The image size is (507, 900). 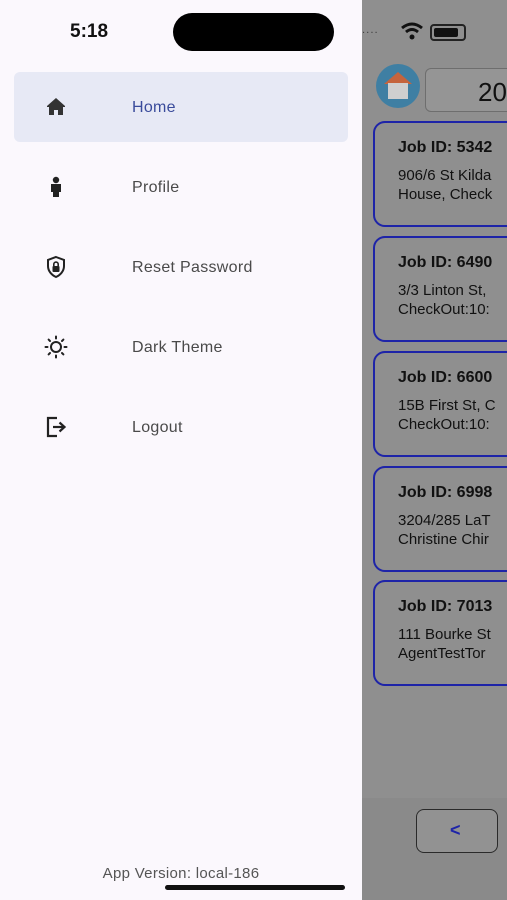 I want to click on status-time: 5:18, so click(x=89, y=31).